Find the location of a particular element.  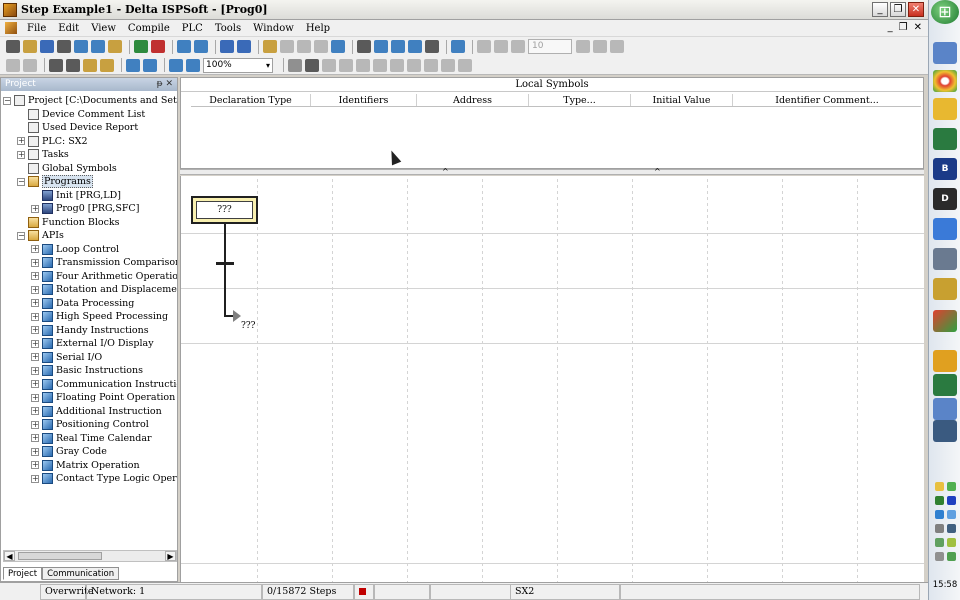

calculator-icon is located at coordinates (945, 53).